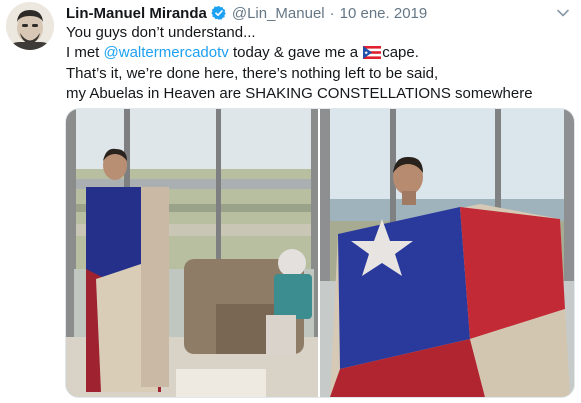  Describe the element at coordinates (384, 13) in the screenshot. I see `tweet-date: 10 ene. 2019` at that location.